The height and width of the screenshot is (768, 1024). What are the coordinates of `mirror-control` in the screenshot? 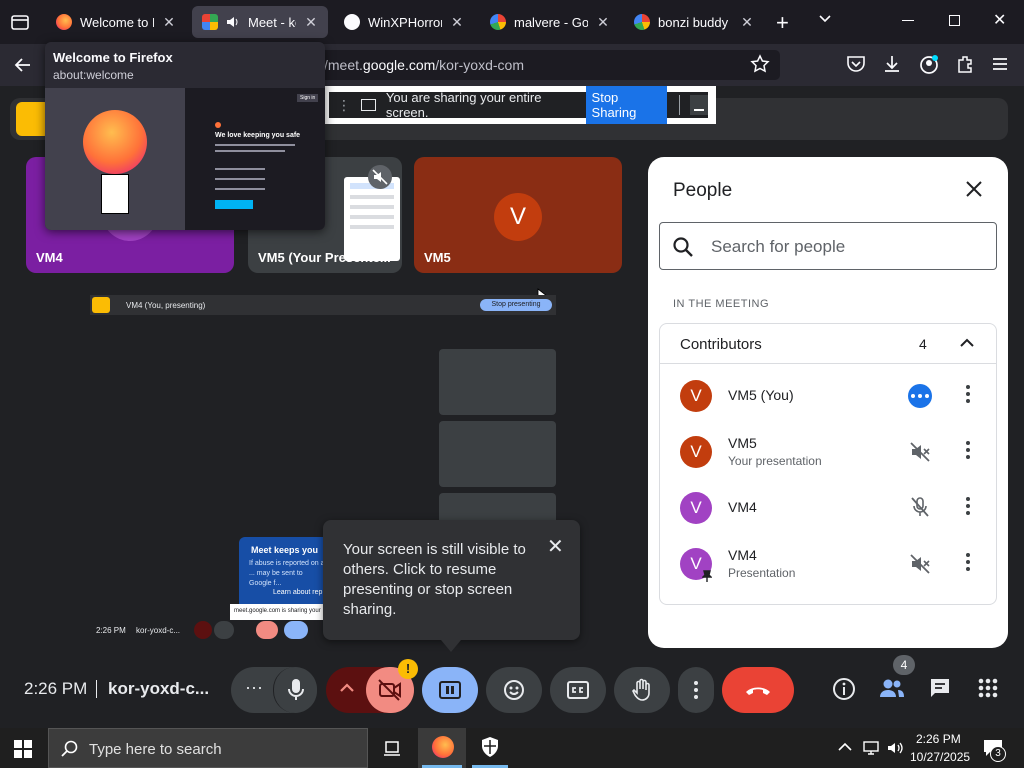 It's located at (267, 630).